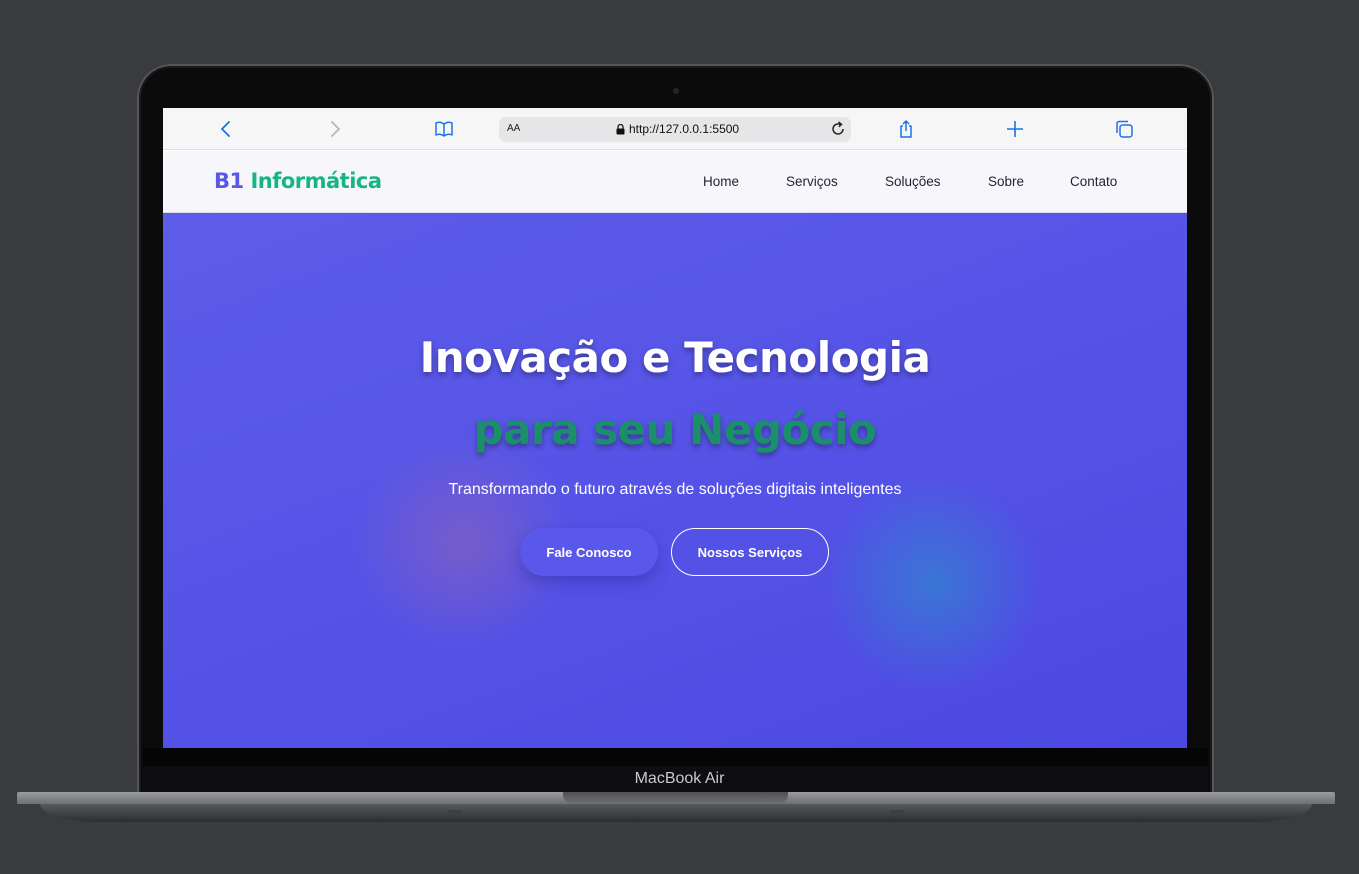 This screenshot has height=874, width=1359. What do you see at coordinates (913, 181) in the screenshot?
I see `nav-solucoes: Soluções` at bounding box center [913, 181].